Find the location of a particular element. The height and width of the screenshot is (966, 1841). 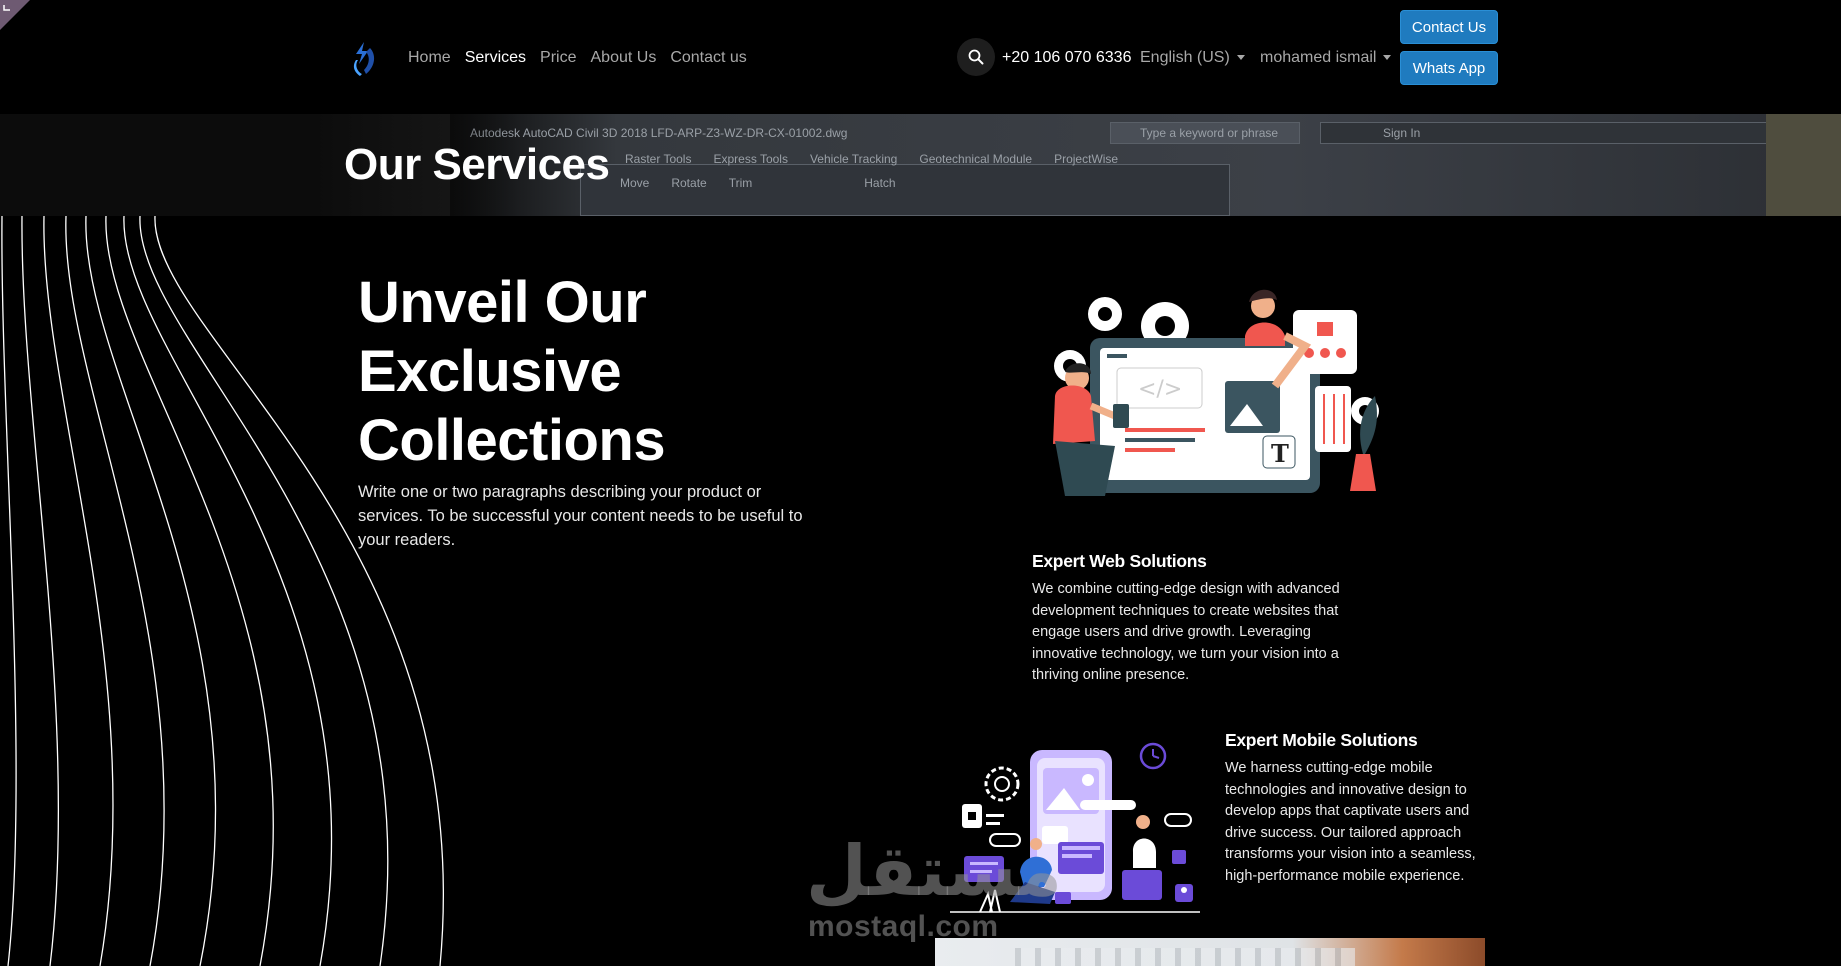

hero-title: Unveil Our Exclusive Collections is located at coordinates (512, 371).